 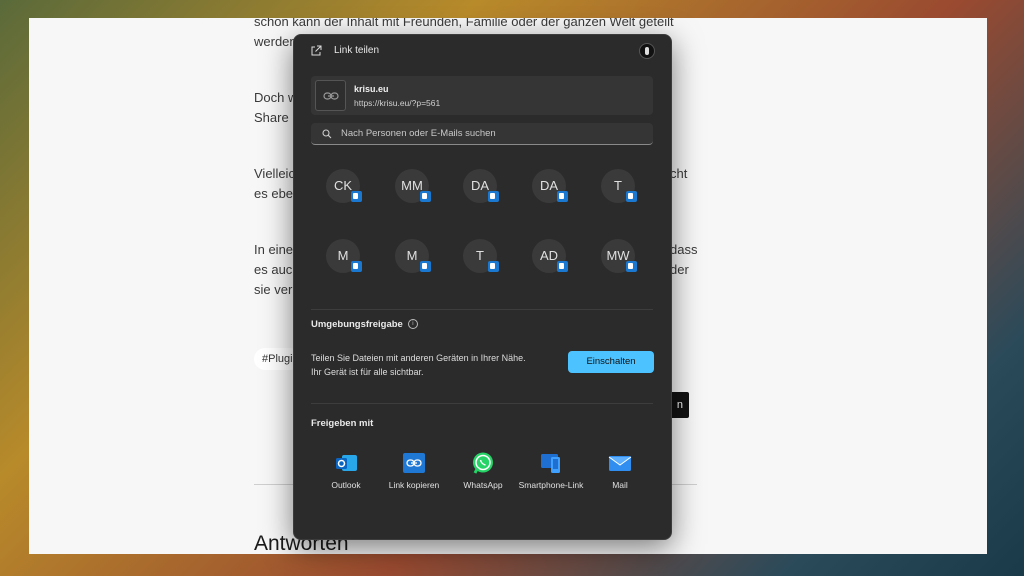 What do you see at coordinates (397, 103) in the screenshot?
I see `link-url: https://krisu.eu/?p=561` at bounding box center [397, 103].